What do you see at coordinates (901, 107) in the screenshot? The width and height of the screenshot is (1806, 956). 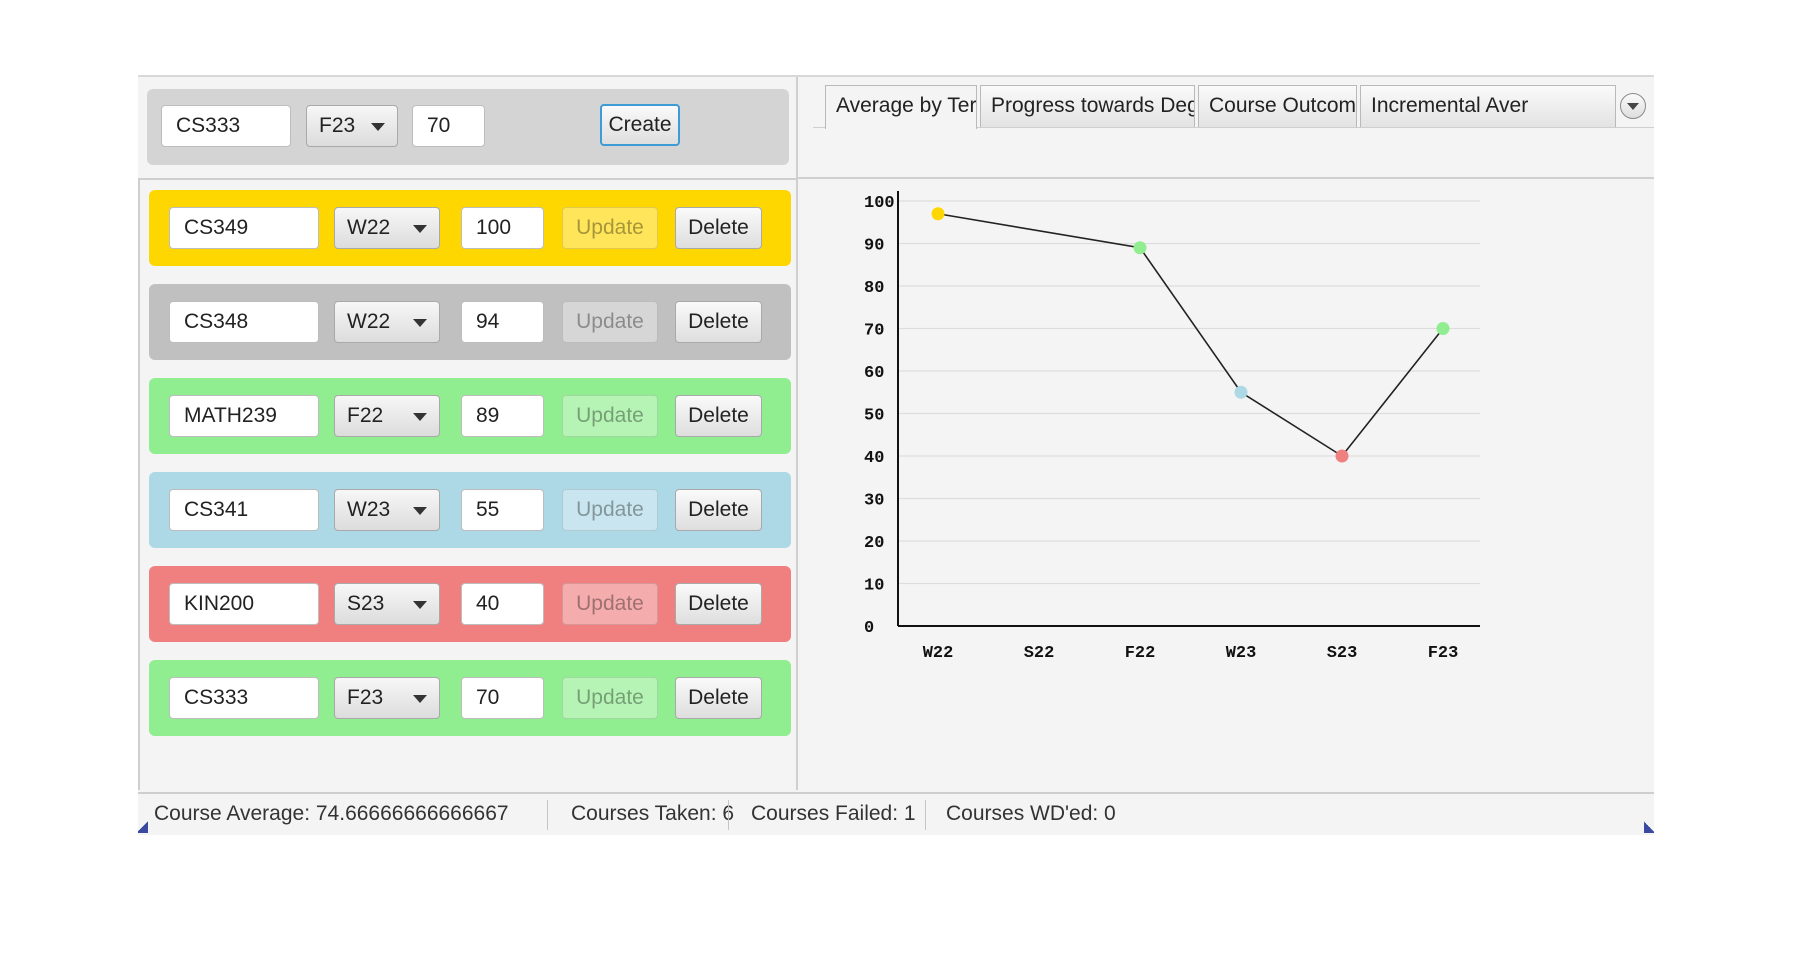 I see `tab-average-by-term: Average by Term` at bounding box center [901, 107].